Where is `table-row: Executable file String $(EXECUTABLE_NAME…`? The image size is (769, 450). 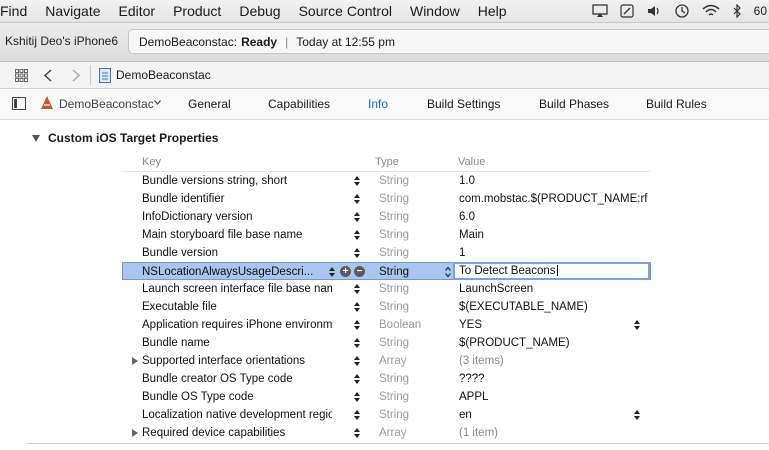
table-row: Executable file String $(EXECUTABLE_NAME… is located at coordinates (387, 307).